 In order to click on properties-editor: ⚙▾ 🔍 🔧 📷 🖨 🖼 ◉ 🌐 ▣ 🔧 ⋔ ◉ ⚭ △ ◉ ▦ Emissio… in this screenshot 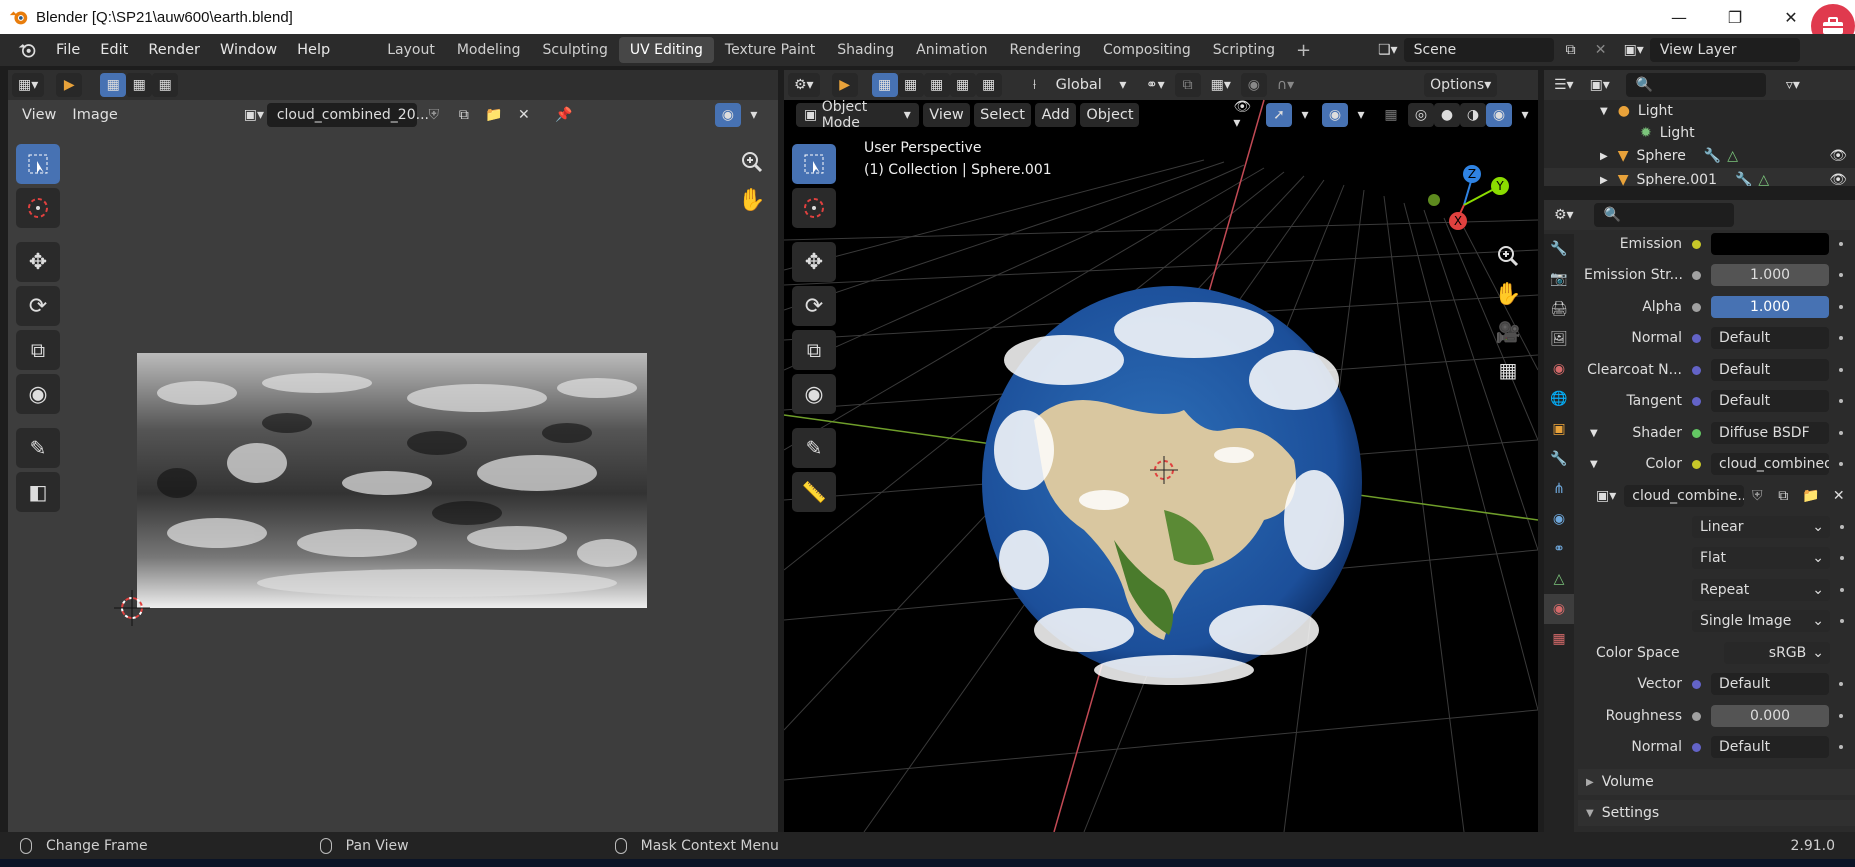, I will do `click(1699, 516)`.